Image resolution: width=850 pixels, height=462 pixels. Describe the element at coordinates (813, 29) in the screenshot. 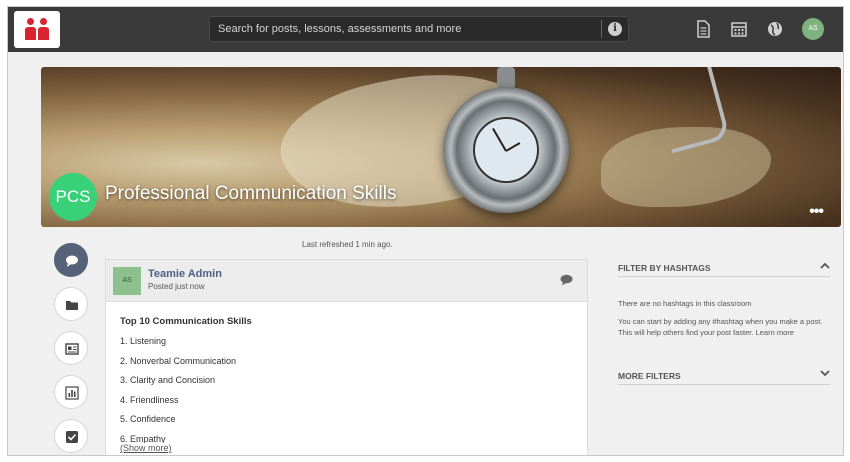

I see `user-avatar: AS` at that location.